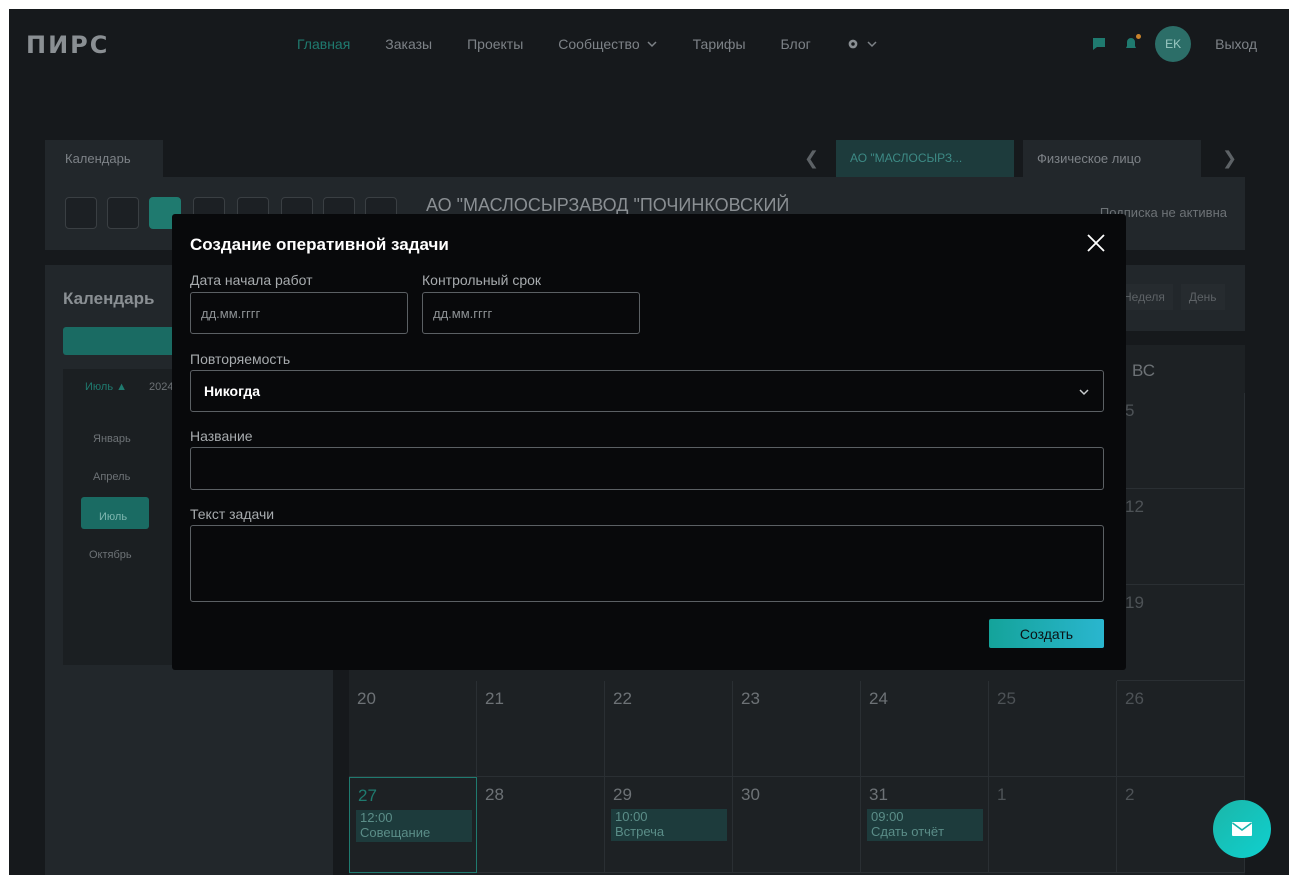 This screenshot has width=1298, height=884. I want to click on nav-item-community-label: Сообщество, so click(599, 44).